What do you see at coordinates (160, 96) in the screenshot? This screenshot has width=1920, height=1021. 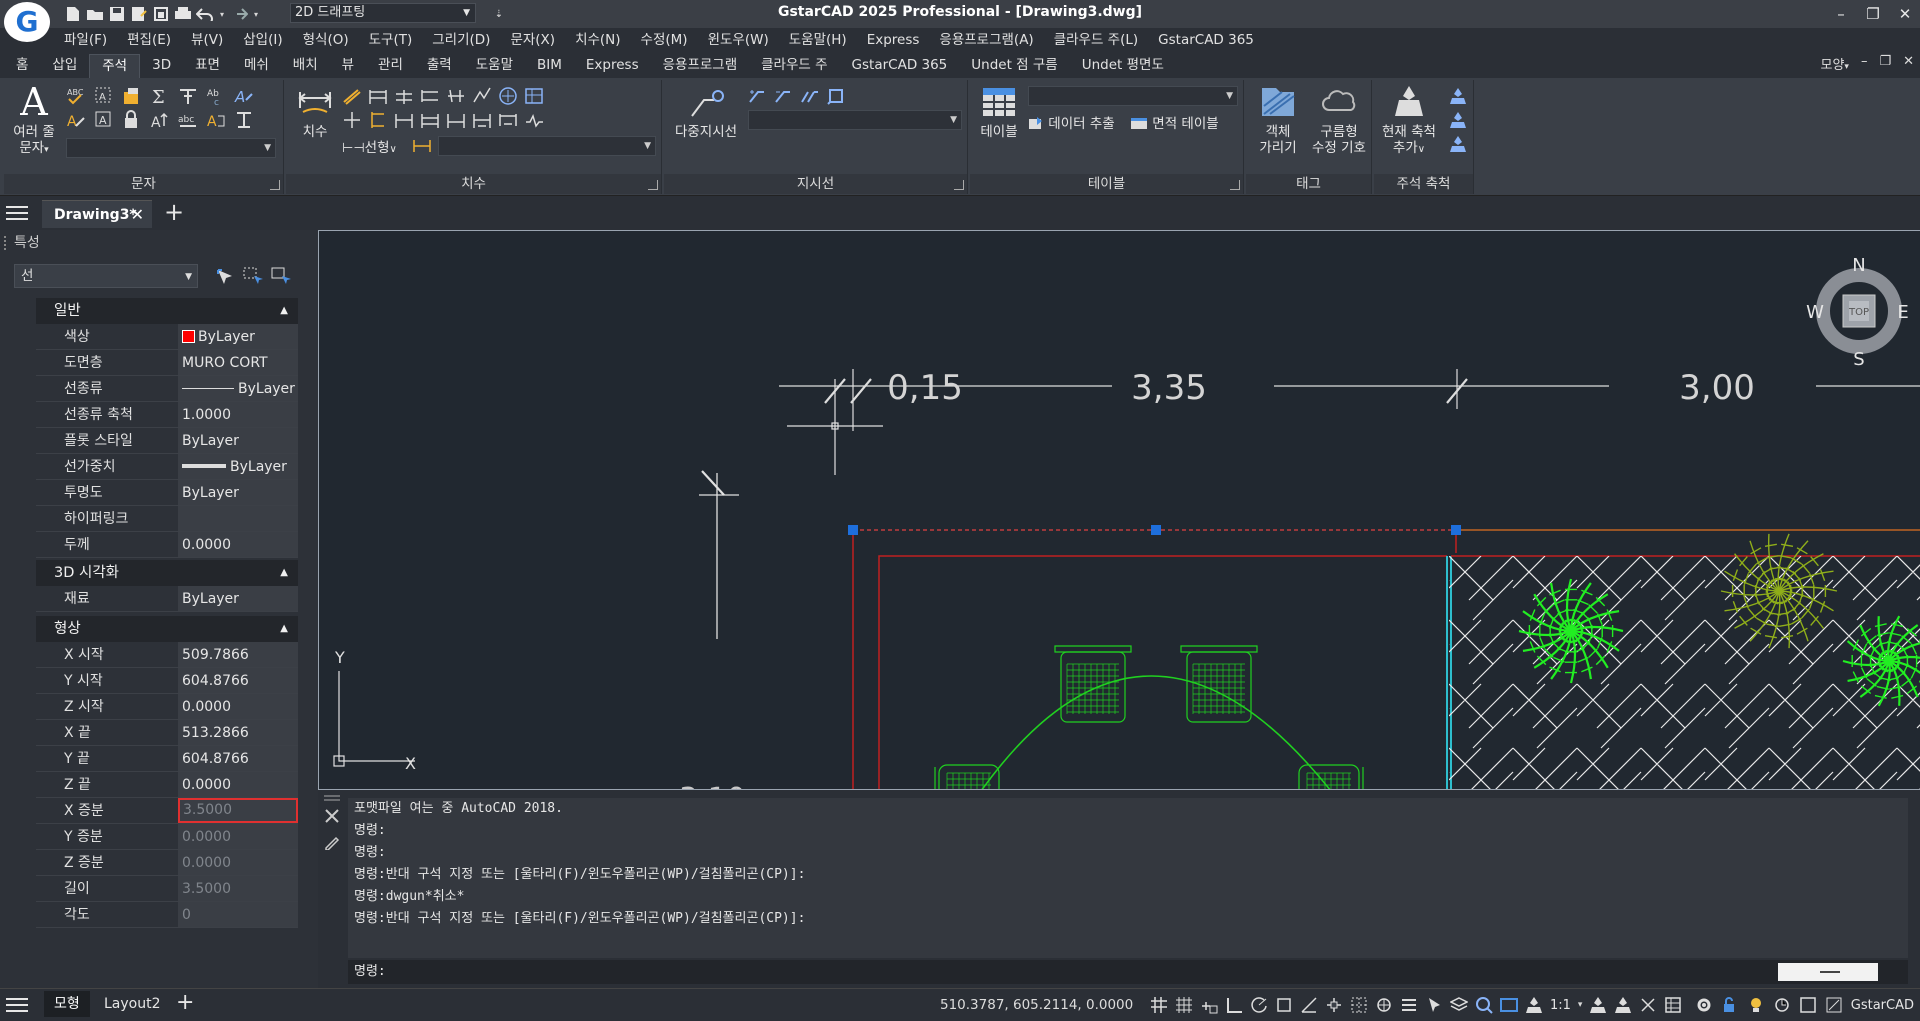 I see `sum-icon: Σ` at bounding box center [160, 96].